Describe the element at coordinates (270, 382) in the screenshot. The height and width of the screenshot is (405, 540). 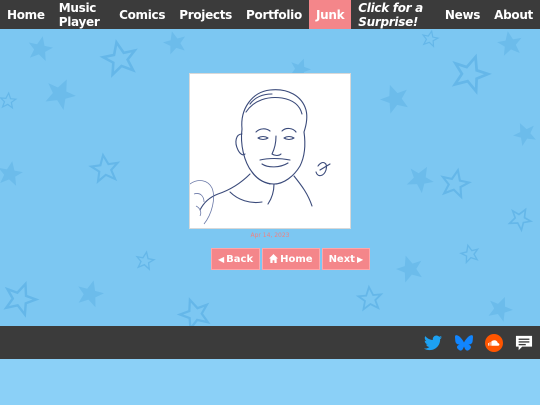
I see `page-bottom` at that location.